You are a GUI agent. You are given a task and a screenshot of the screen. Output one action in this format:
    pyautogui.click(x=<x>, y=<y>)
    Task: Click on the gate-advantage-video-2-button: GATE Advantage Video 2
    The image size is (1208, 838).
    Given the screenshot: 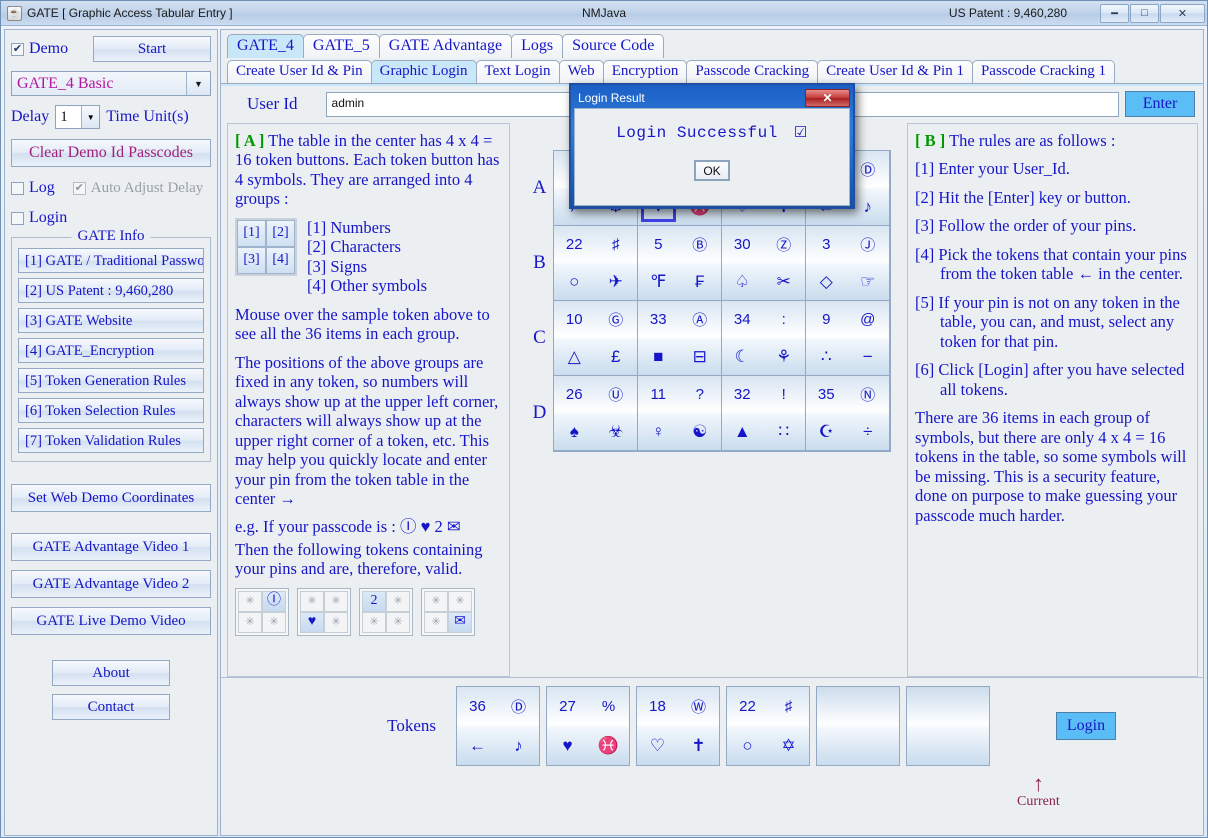 What is the action you would take?
    pyautogui.click(x=111, y=584)
    